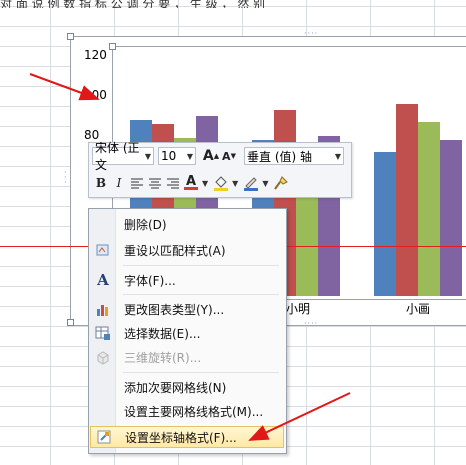  What do you see at coordinates (299, 416) in the screenshot?
I see `arrow-to-format-axis` at bounding box center [299, 416].